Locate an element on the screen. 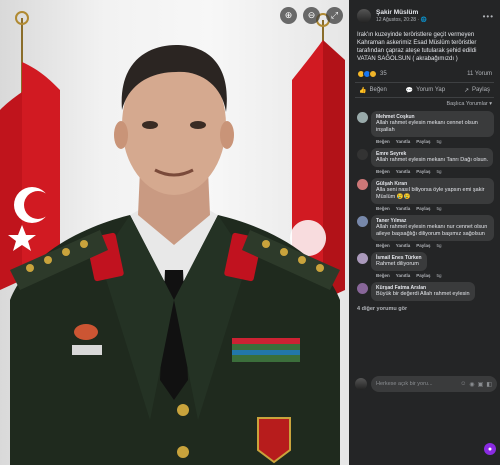 The height and width of the screenshot is (465, 500). name-badge is located at coordinates (87, 350).